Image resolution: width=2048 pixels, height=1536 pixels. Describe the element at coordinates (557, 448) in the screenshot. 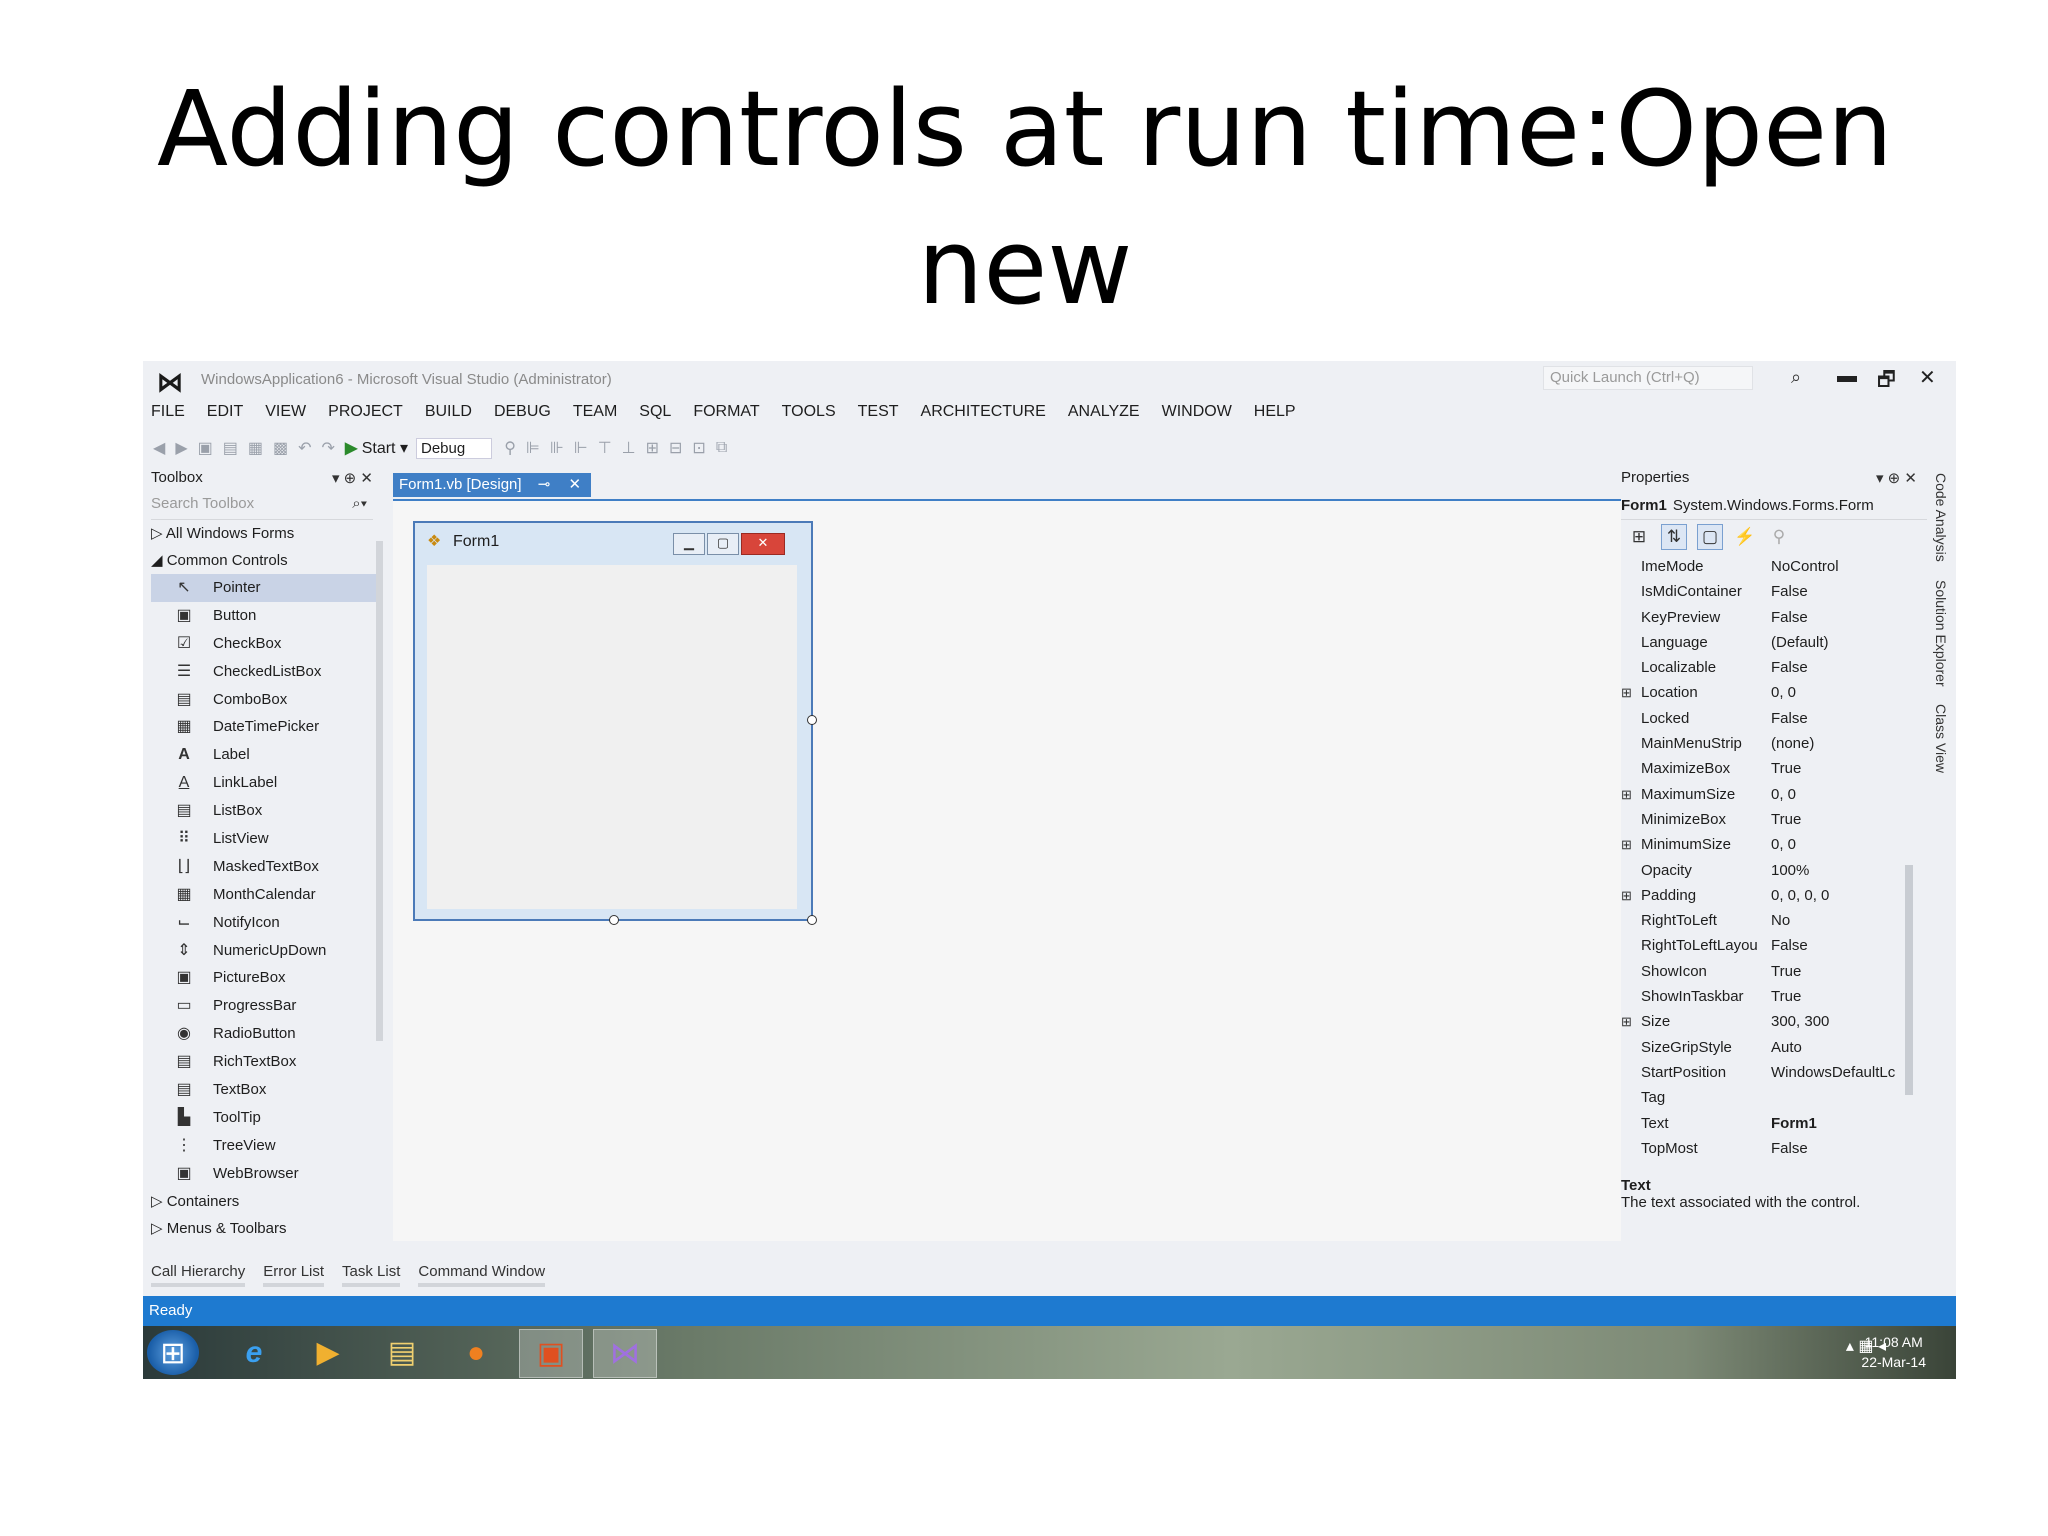

I see `align-center-icon: ⊪` at that location.